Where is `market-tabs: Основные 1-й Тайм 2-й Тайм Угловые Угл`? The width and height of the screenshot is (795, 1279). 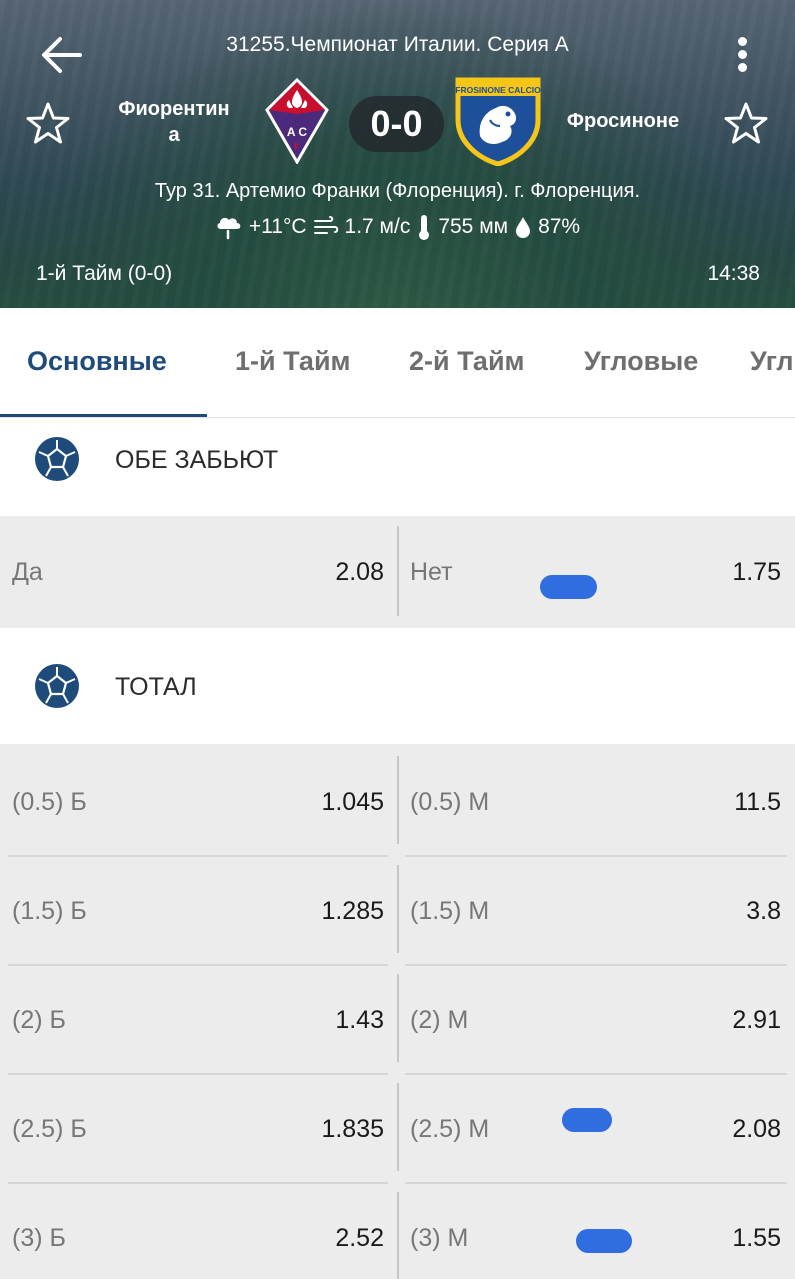
market-tabs: Основные 1-й Тайм 2-й Тайм Угловые Угл is located at coordinates (397, 363).